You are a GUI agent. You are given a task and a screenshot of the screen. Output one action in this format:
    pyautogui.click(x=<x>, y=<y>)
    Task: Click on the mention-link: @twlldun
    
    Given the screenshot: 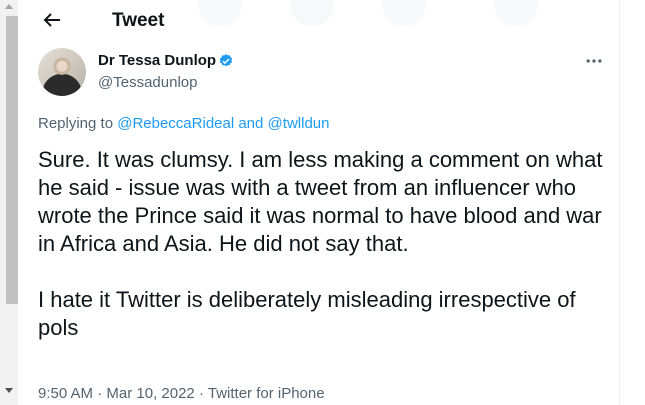 What is the action you would take?
    pyautogui.click(x=299, y=123)
    